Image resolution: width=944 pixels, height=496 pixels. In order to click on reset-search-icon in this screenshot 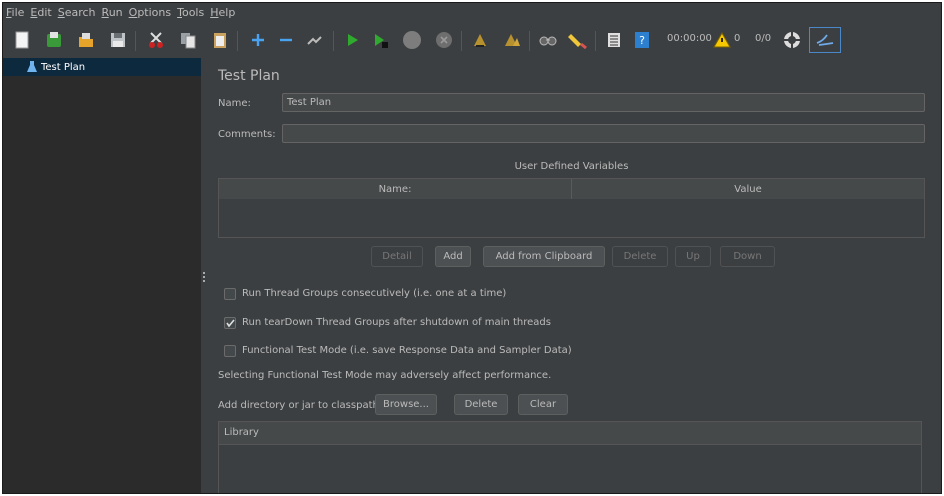, I will do `click(578, 40)`.